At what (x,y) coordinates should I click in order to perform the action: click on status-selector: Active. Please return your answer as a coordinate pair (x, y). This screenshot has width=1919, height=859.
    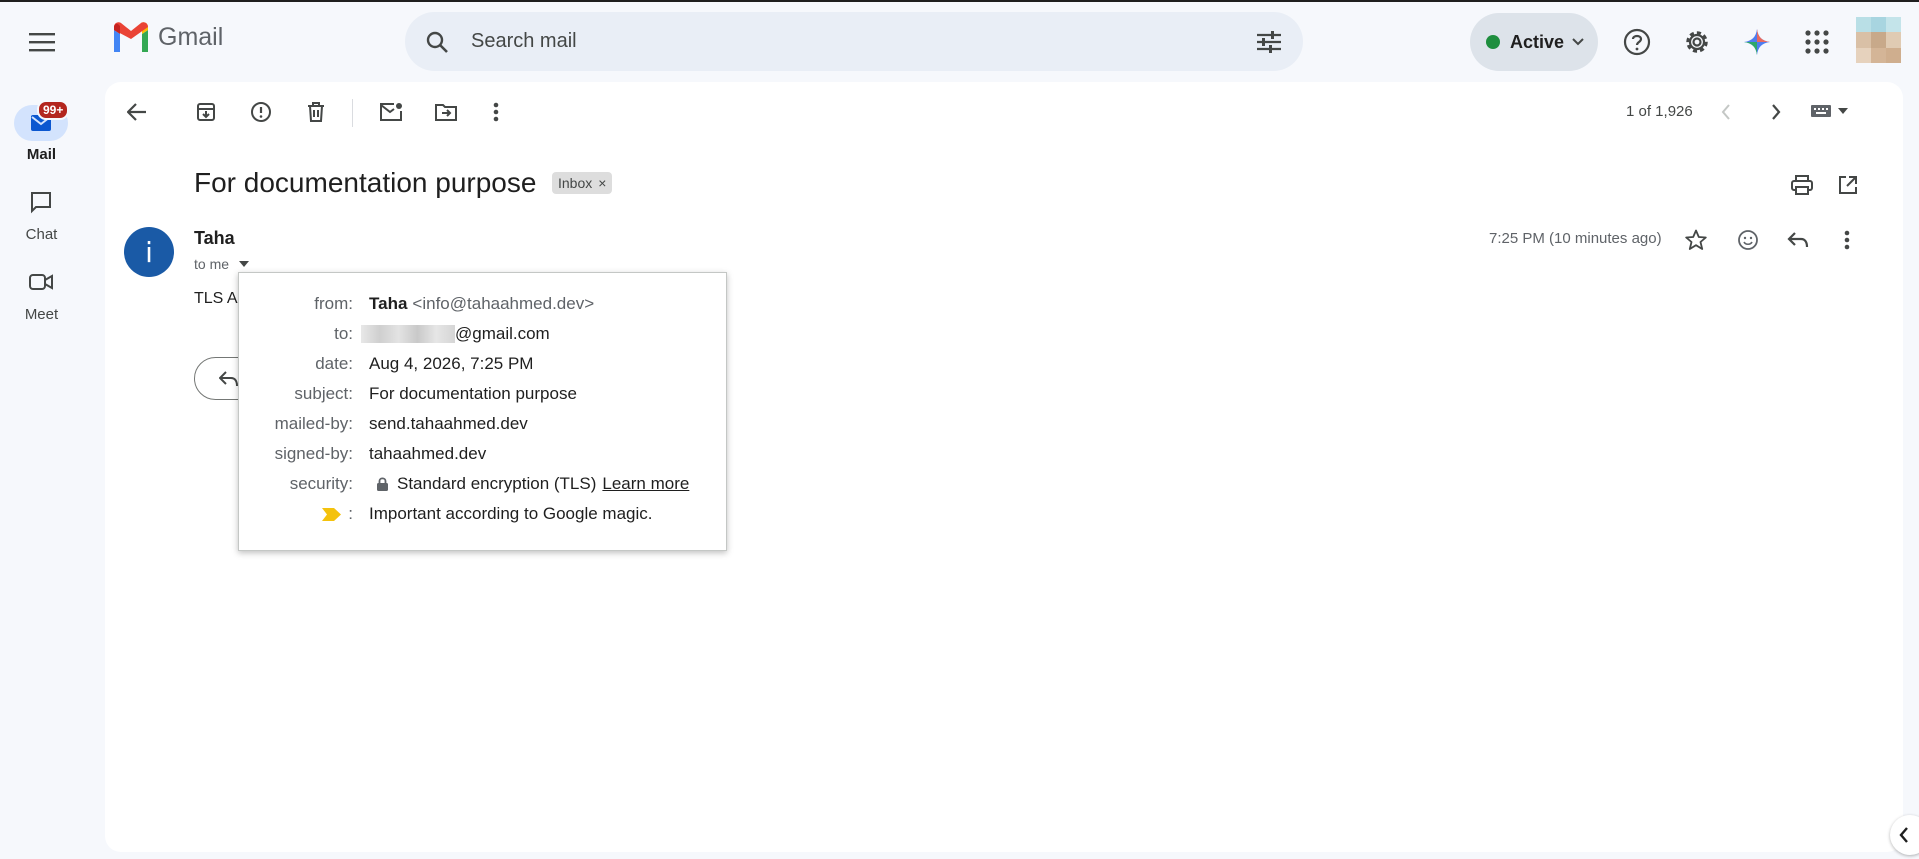
    Looking at the image, I should click on (1534, 42).